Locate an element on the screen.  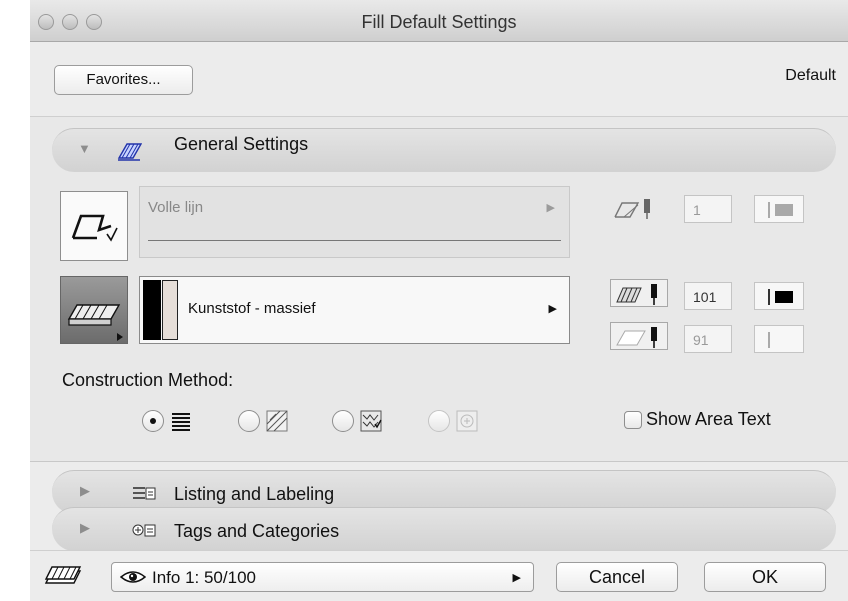
line-type-icon is located at coordinates (94, 228).